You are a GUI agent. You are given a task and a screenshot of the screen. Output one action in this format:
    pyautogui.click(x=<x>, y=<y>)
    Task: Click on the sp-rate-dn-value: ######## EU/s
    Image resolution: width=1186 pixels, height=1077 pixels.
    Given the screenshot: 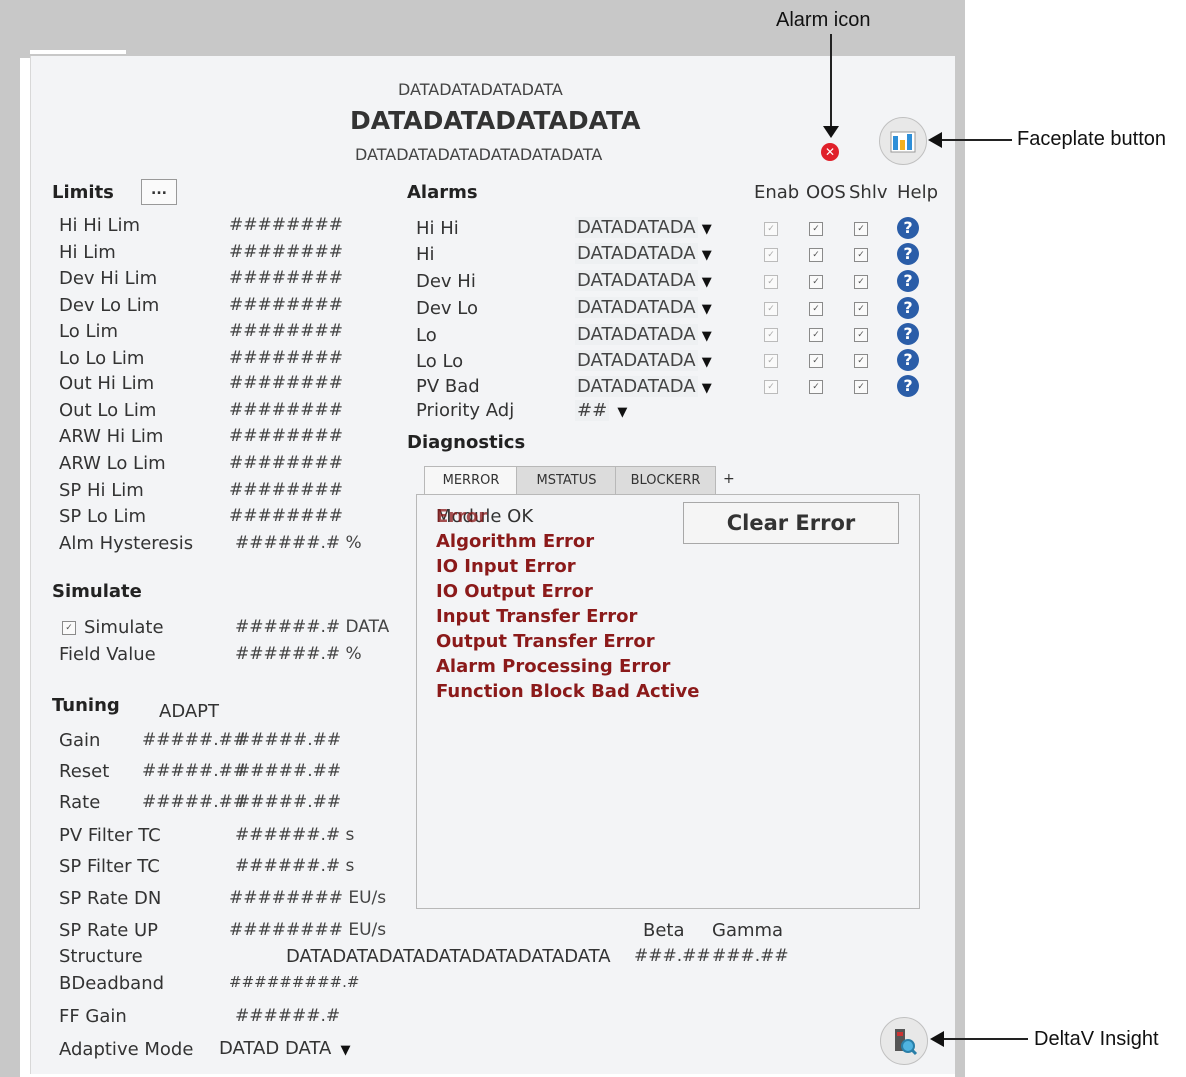 What is the action you would take?
    pyautogui.click(x=307, y=898)
    